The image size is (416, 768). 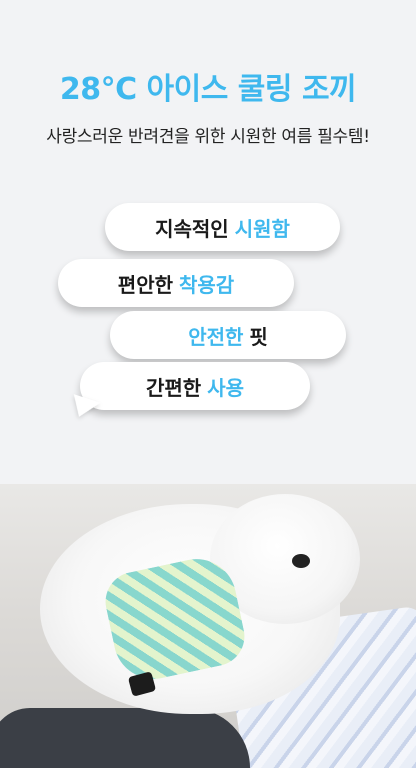 I want to click on feature-bubble-3: 안전한 핏, so click(x=228, y=335).